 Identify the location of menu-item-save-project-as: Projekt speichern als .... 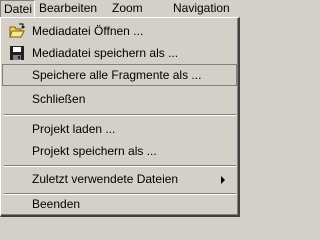
(119, 151).